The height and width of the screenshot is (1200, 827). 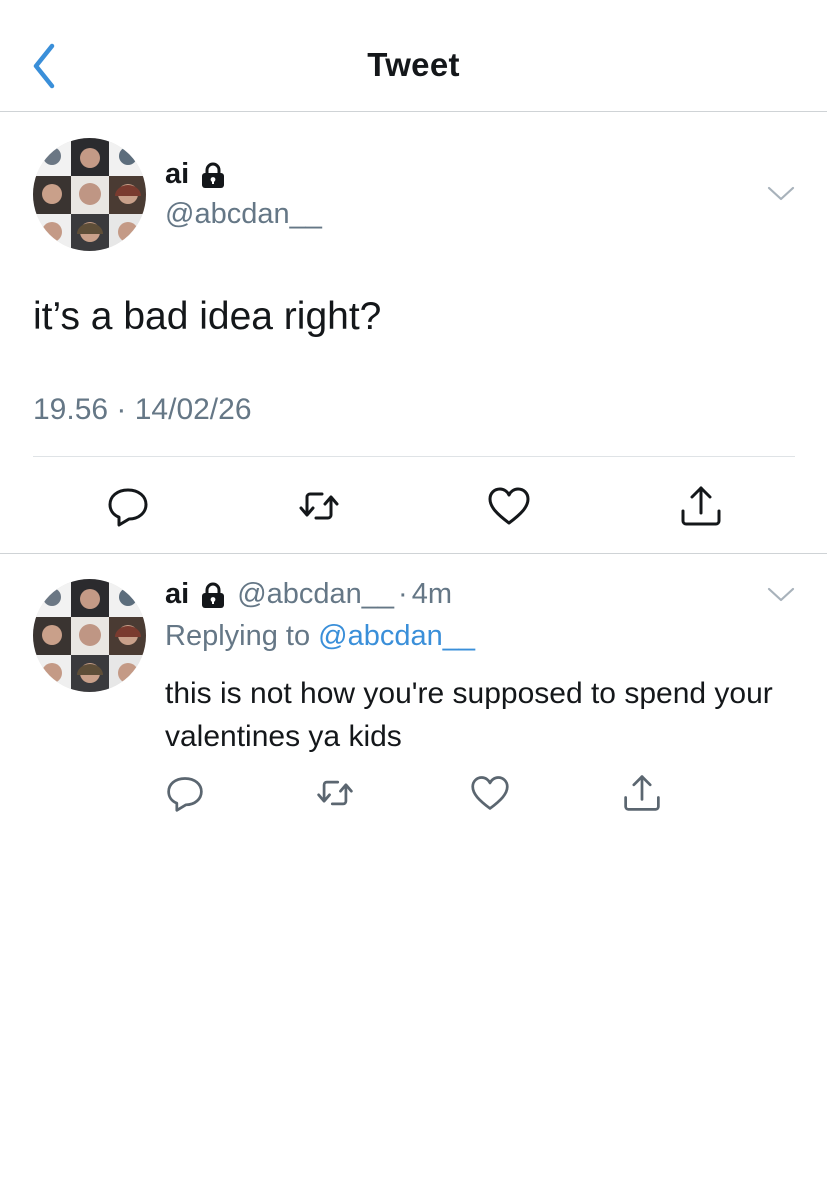 I want to click on replying-to: Replying to @abcdan__, so click(x=320, y=636).